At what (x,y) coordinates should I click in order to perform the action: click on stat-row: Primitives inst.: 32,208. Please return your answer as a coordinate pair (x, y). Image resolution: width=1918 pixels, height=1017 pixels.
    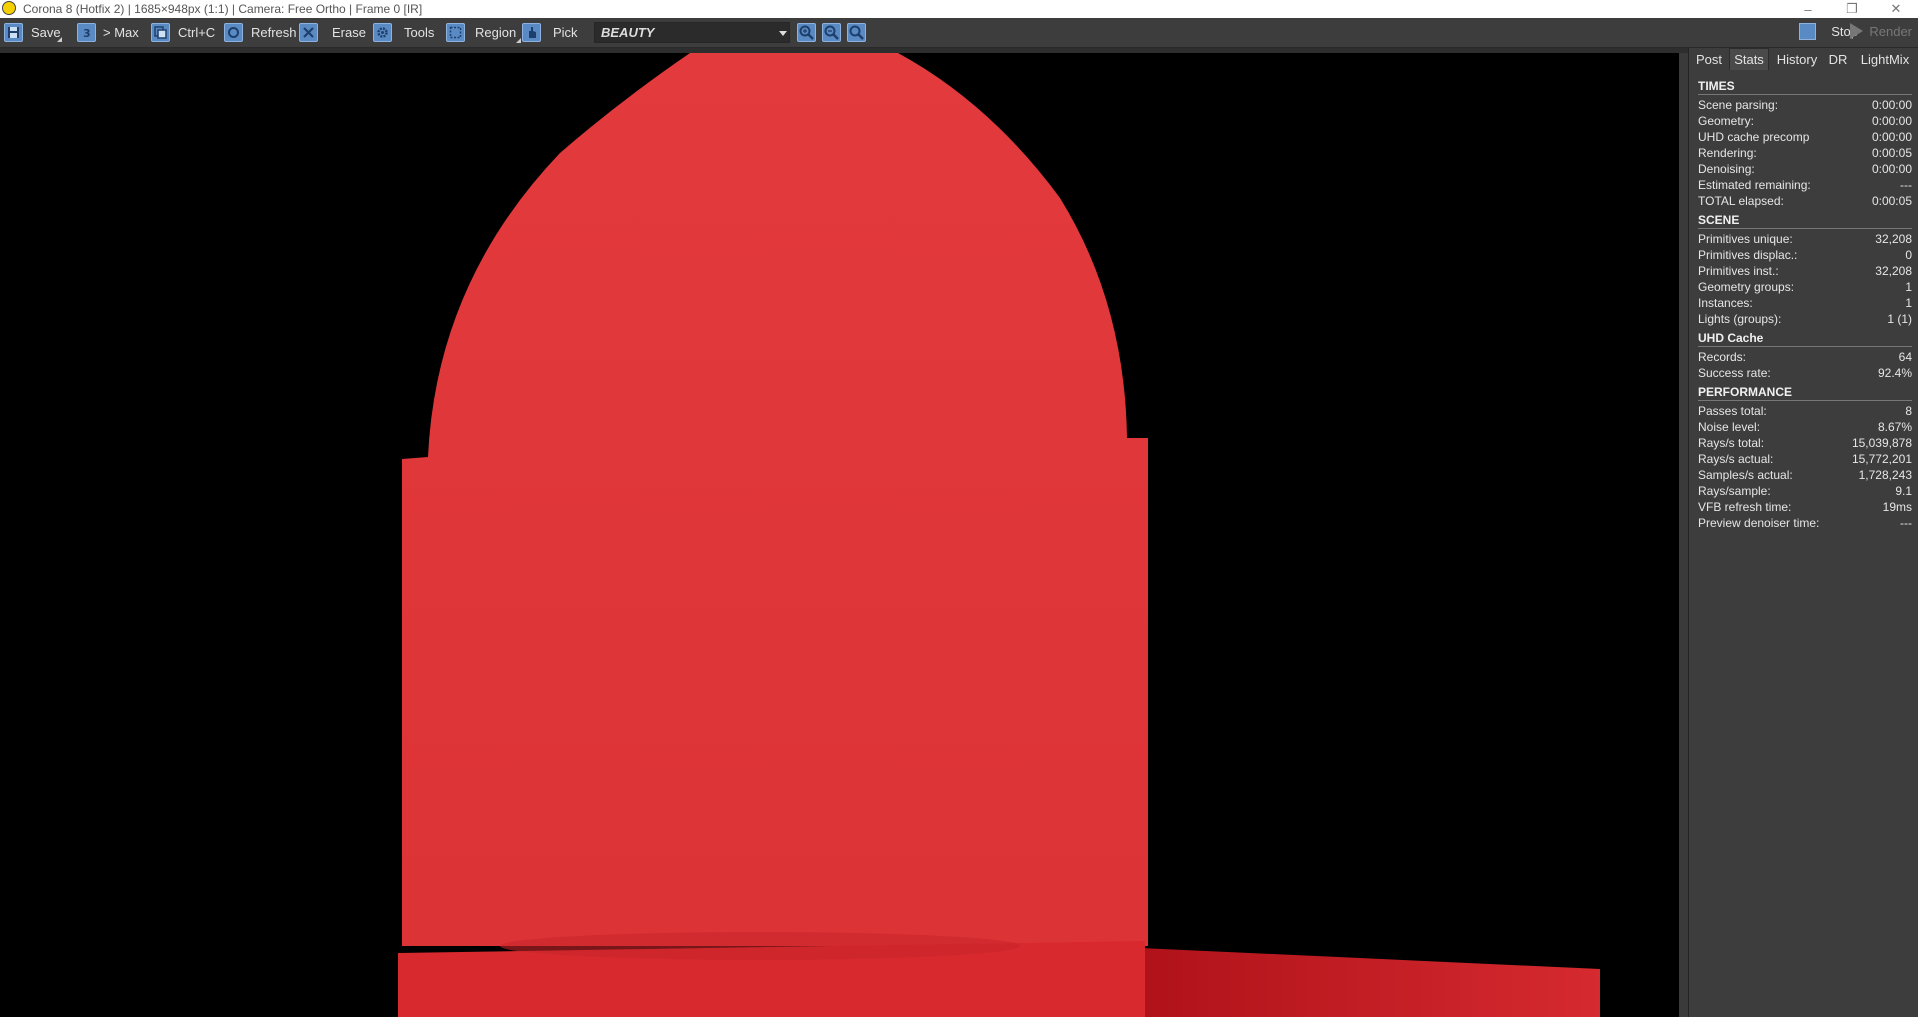
    Looking at the image, I should click on (1805, 271).